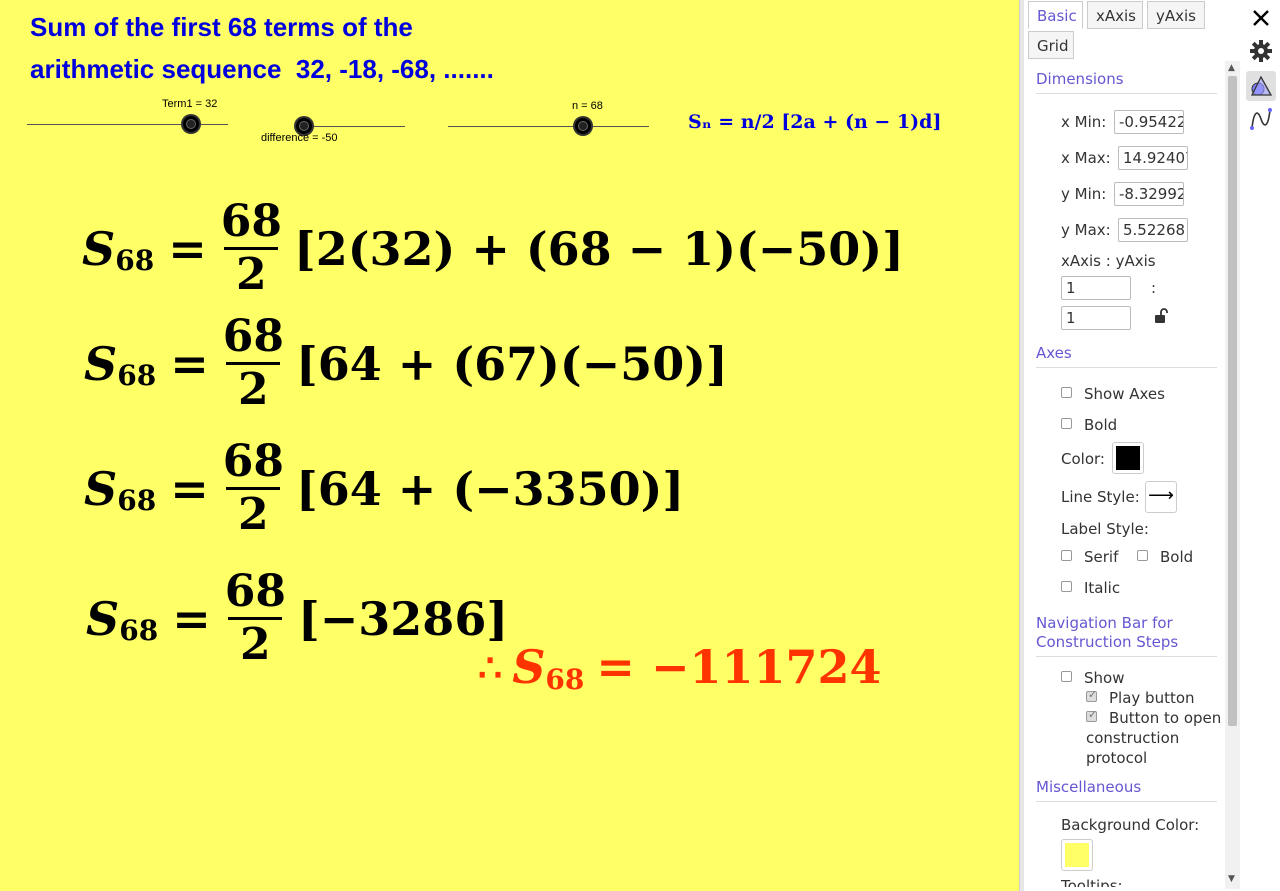  I want to click on xaxis-ratio-field: 1, so click(1096, 288).